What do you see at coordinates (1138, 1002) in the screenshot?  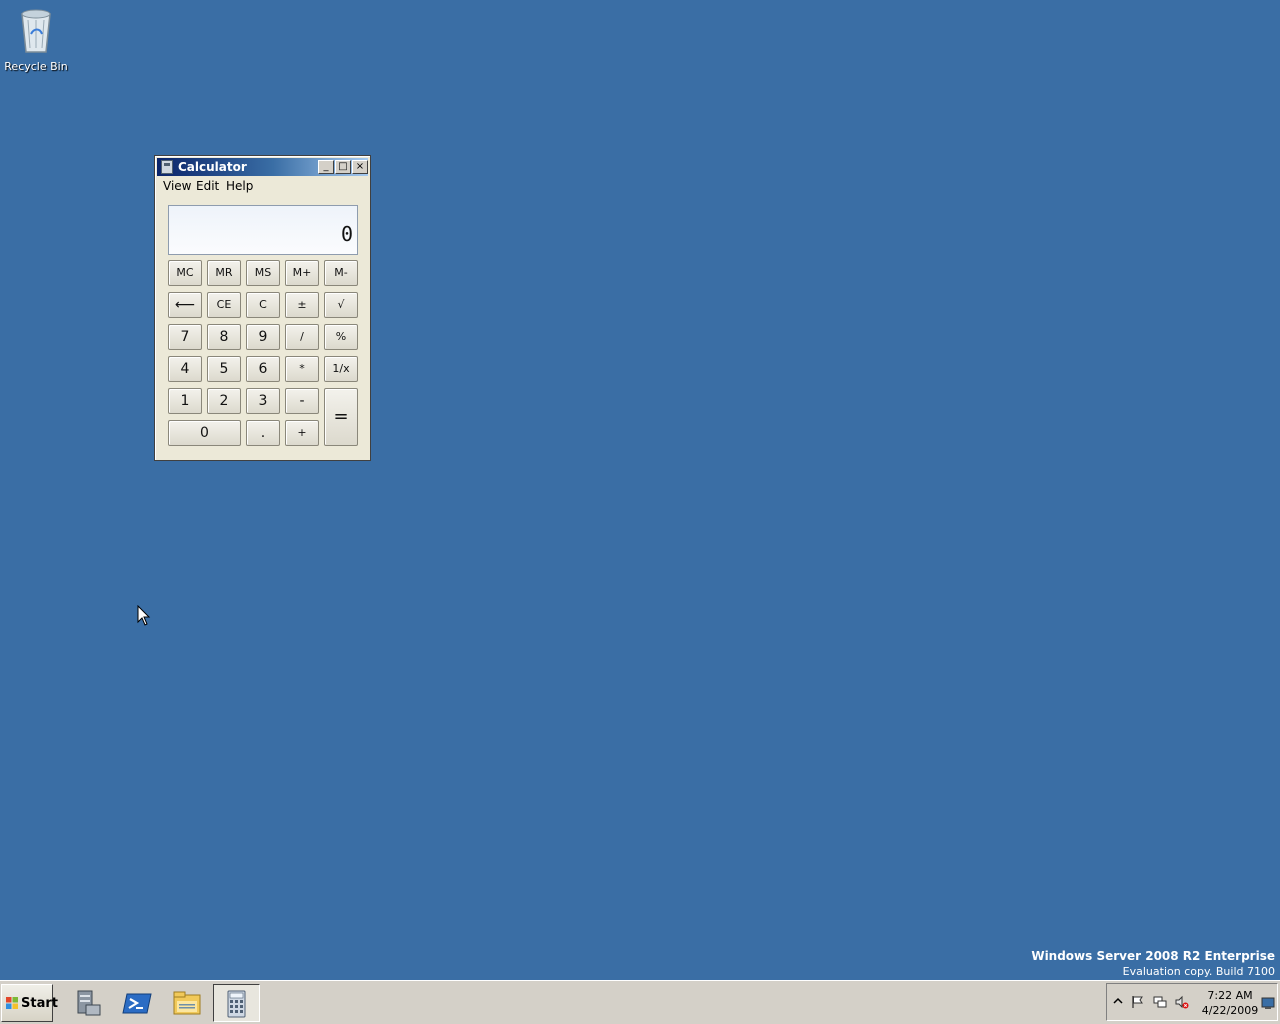 I see `action-center-flag-icon` at bounding box center [1138, 1002].